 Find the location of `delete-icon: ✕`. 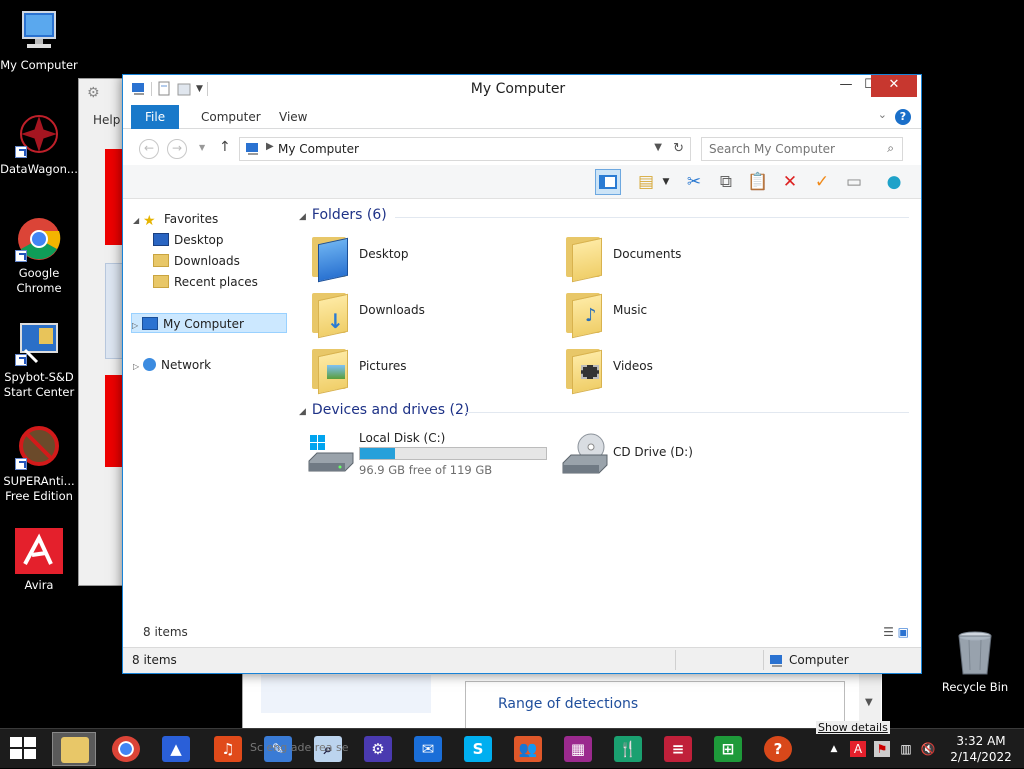

delete-icon: ✕ is located at coordinates (790, 182).